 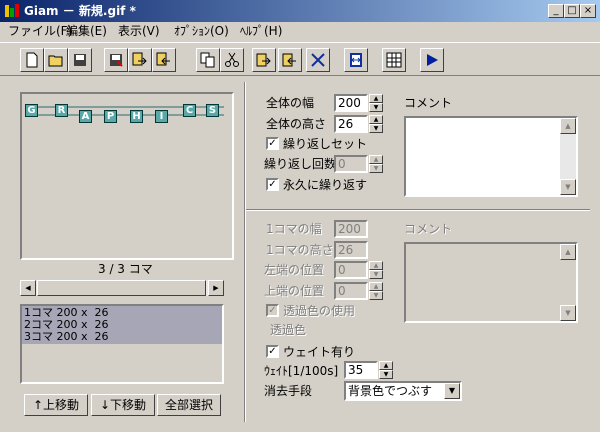 What do you see at coordinates (351, 250) in the screenshot?
I see `frame-height-input: 26` at bounding box center [351, 250].